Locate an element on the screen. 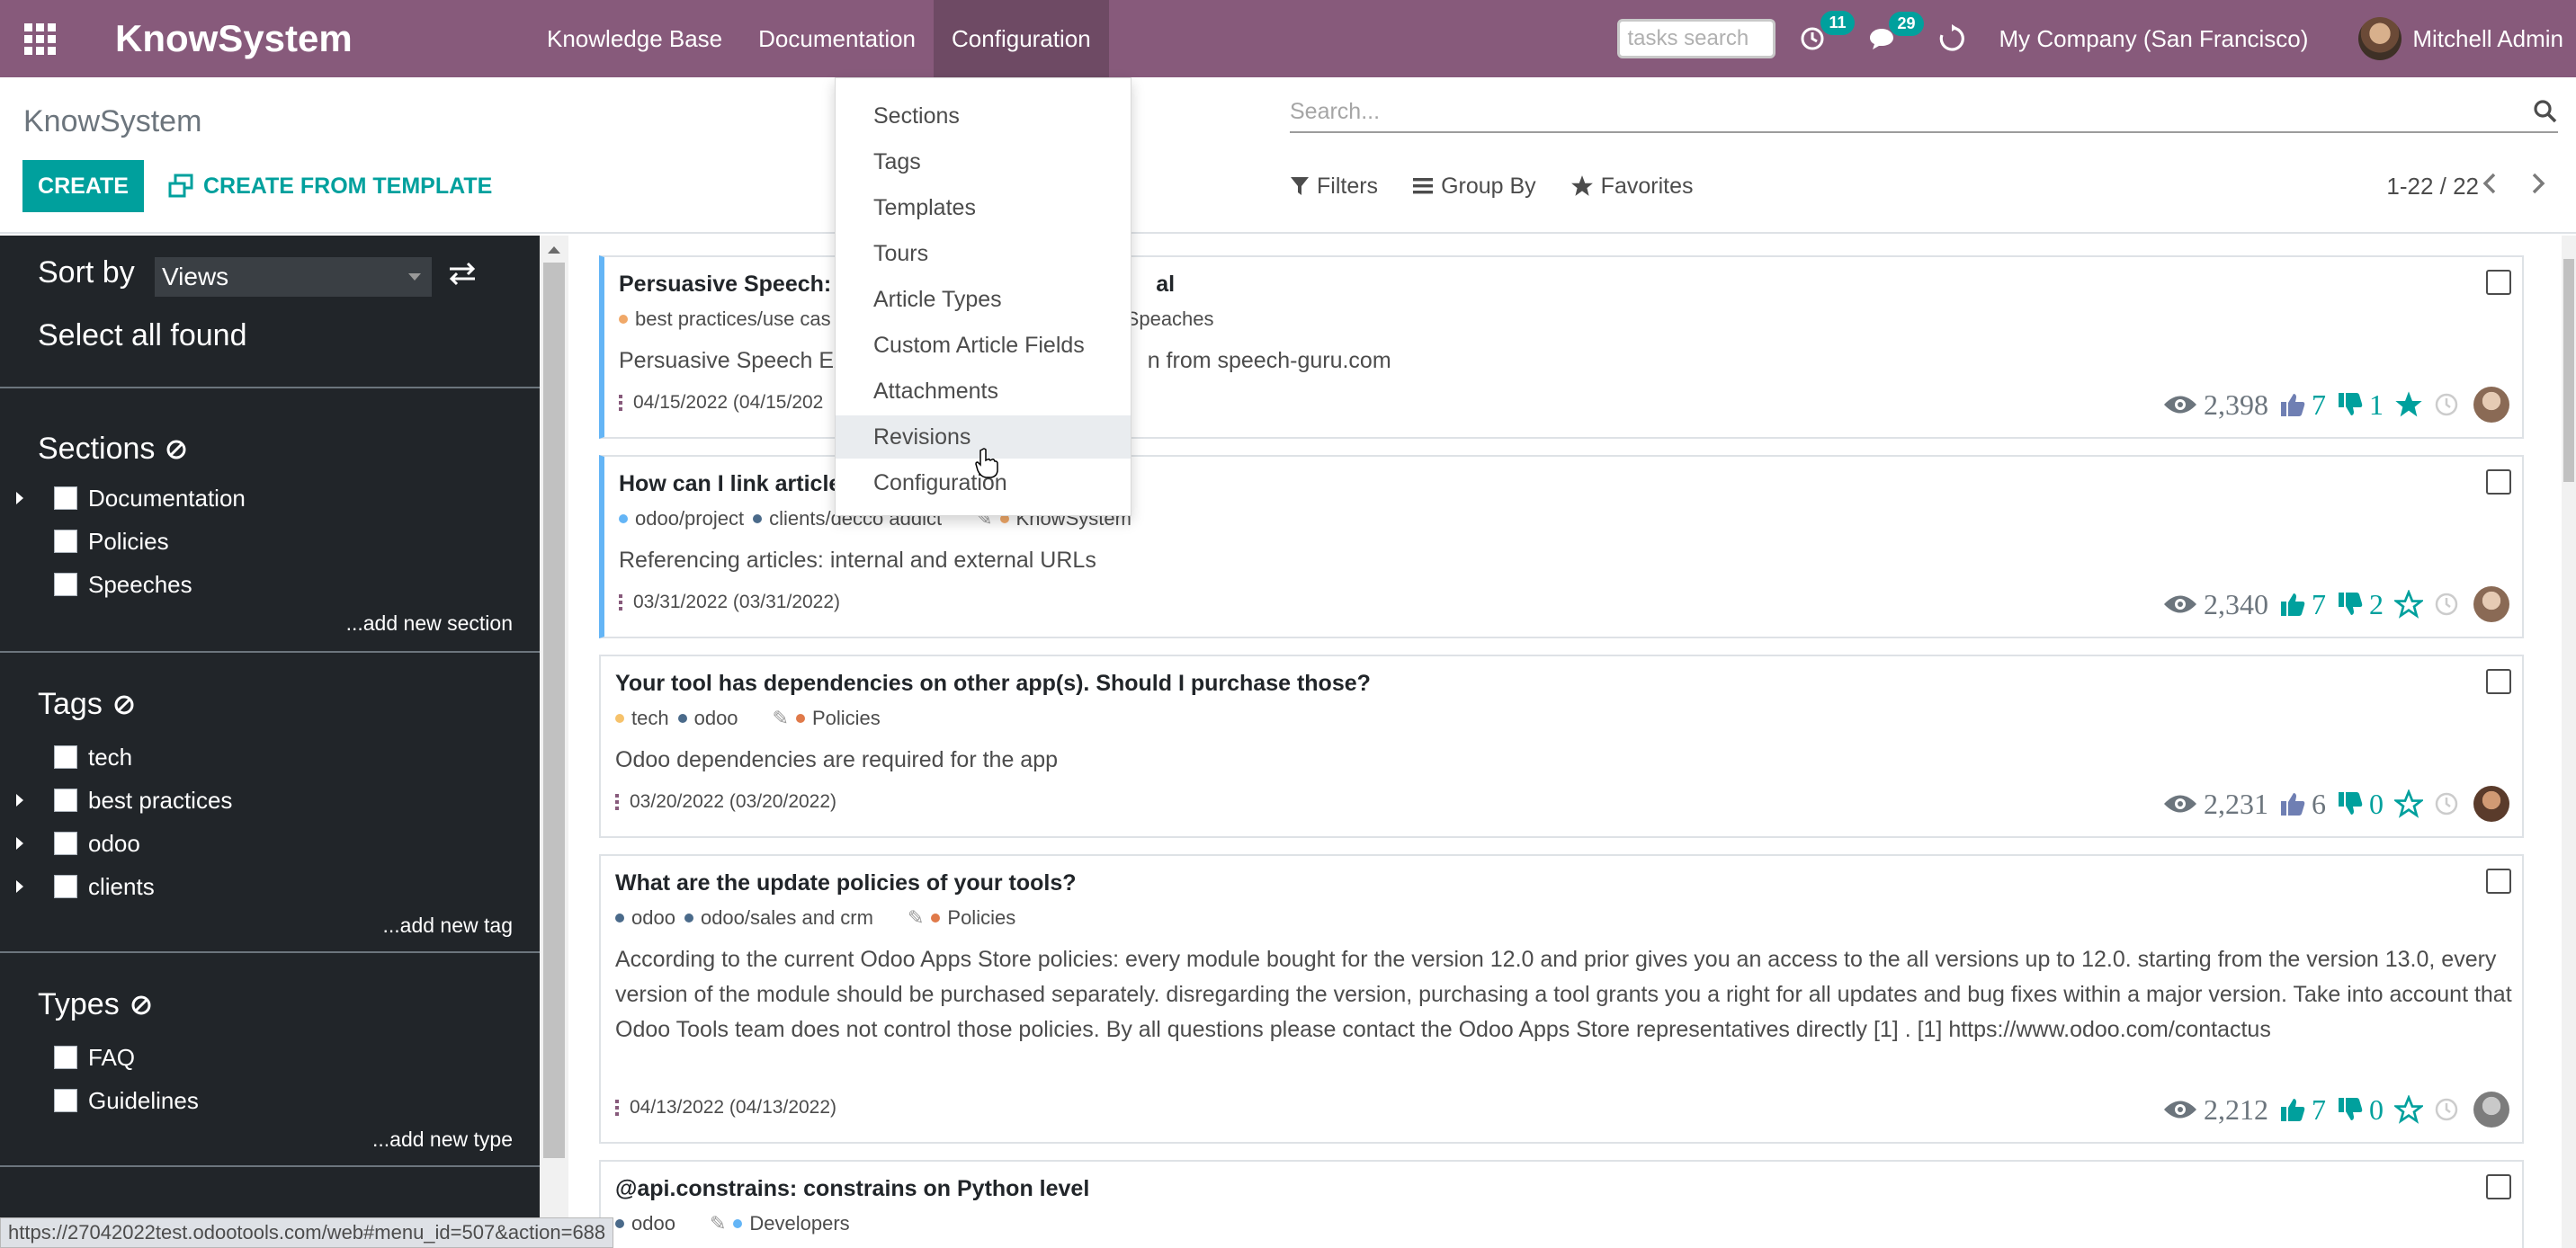  create-from-template-button: CREATE FROM TEMPLATE is located at coordinates (329, 186).